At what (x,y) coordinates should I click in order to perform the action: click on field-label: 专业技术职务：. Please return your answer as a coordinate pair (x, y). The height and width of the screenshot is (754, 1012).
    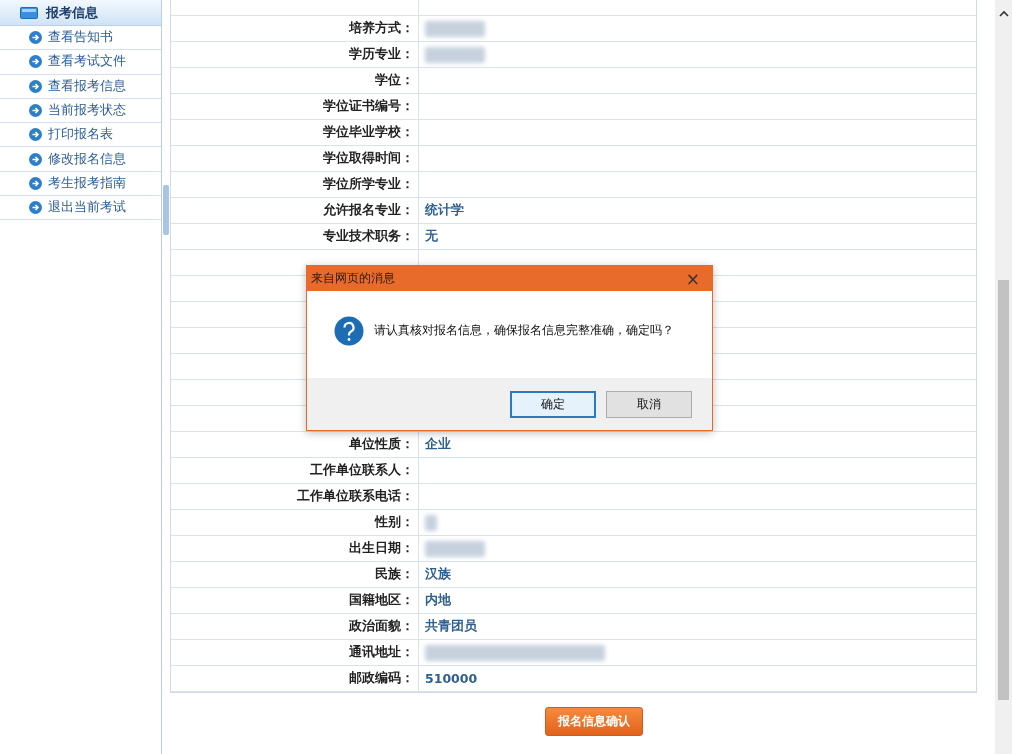
    Looking at the image, I should click on (368, 236).